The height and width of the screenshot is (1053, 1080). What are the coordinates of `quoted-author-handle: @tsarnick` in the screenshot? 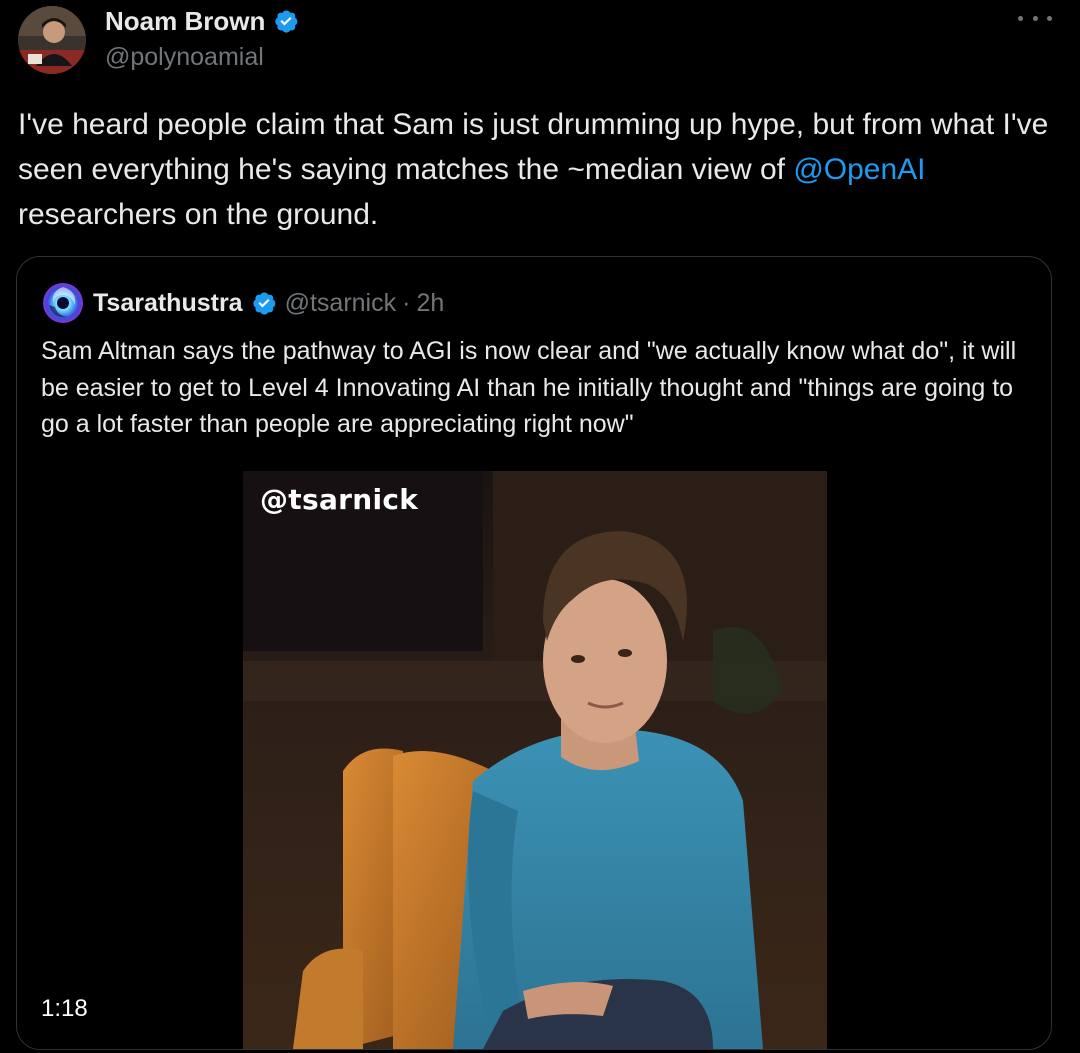 It's located at (341, 303).